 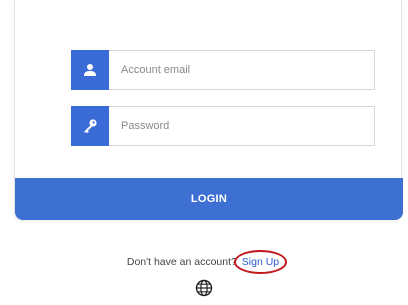 What do you see at coordinates (90, 70) in the screenshot?
I see `user-icon` at bounding box center [90, 70].